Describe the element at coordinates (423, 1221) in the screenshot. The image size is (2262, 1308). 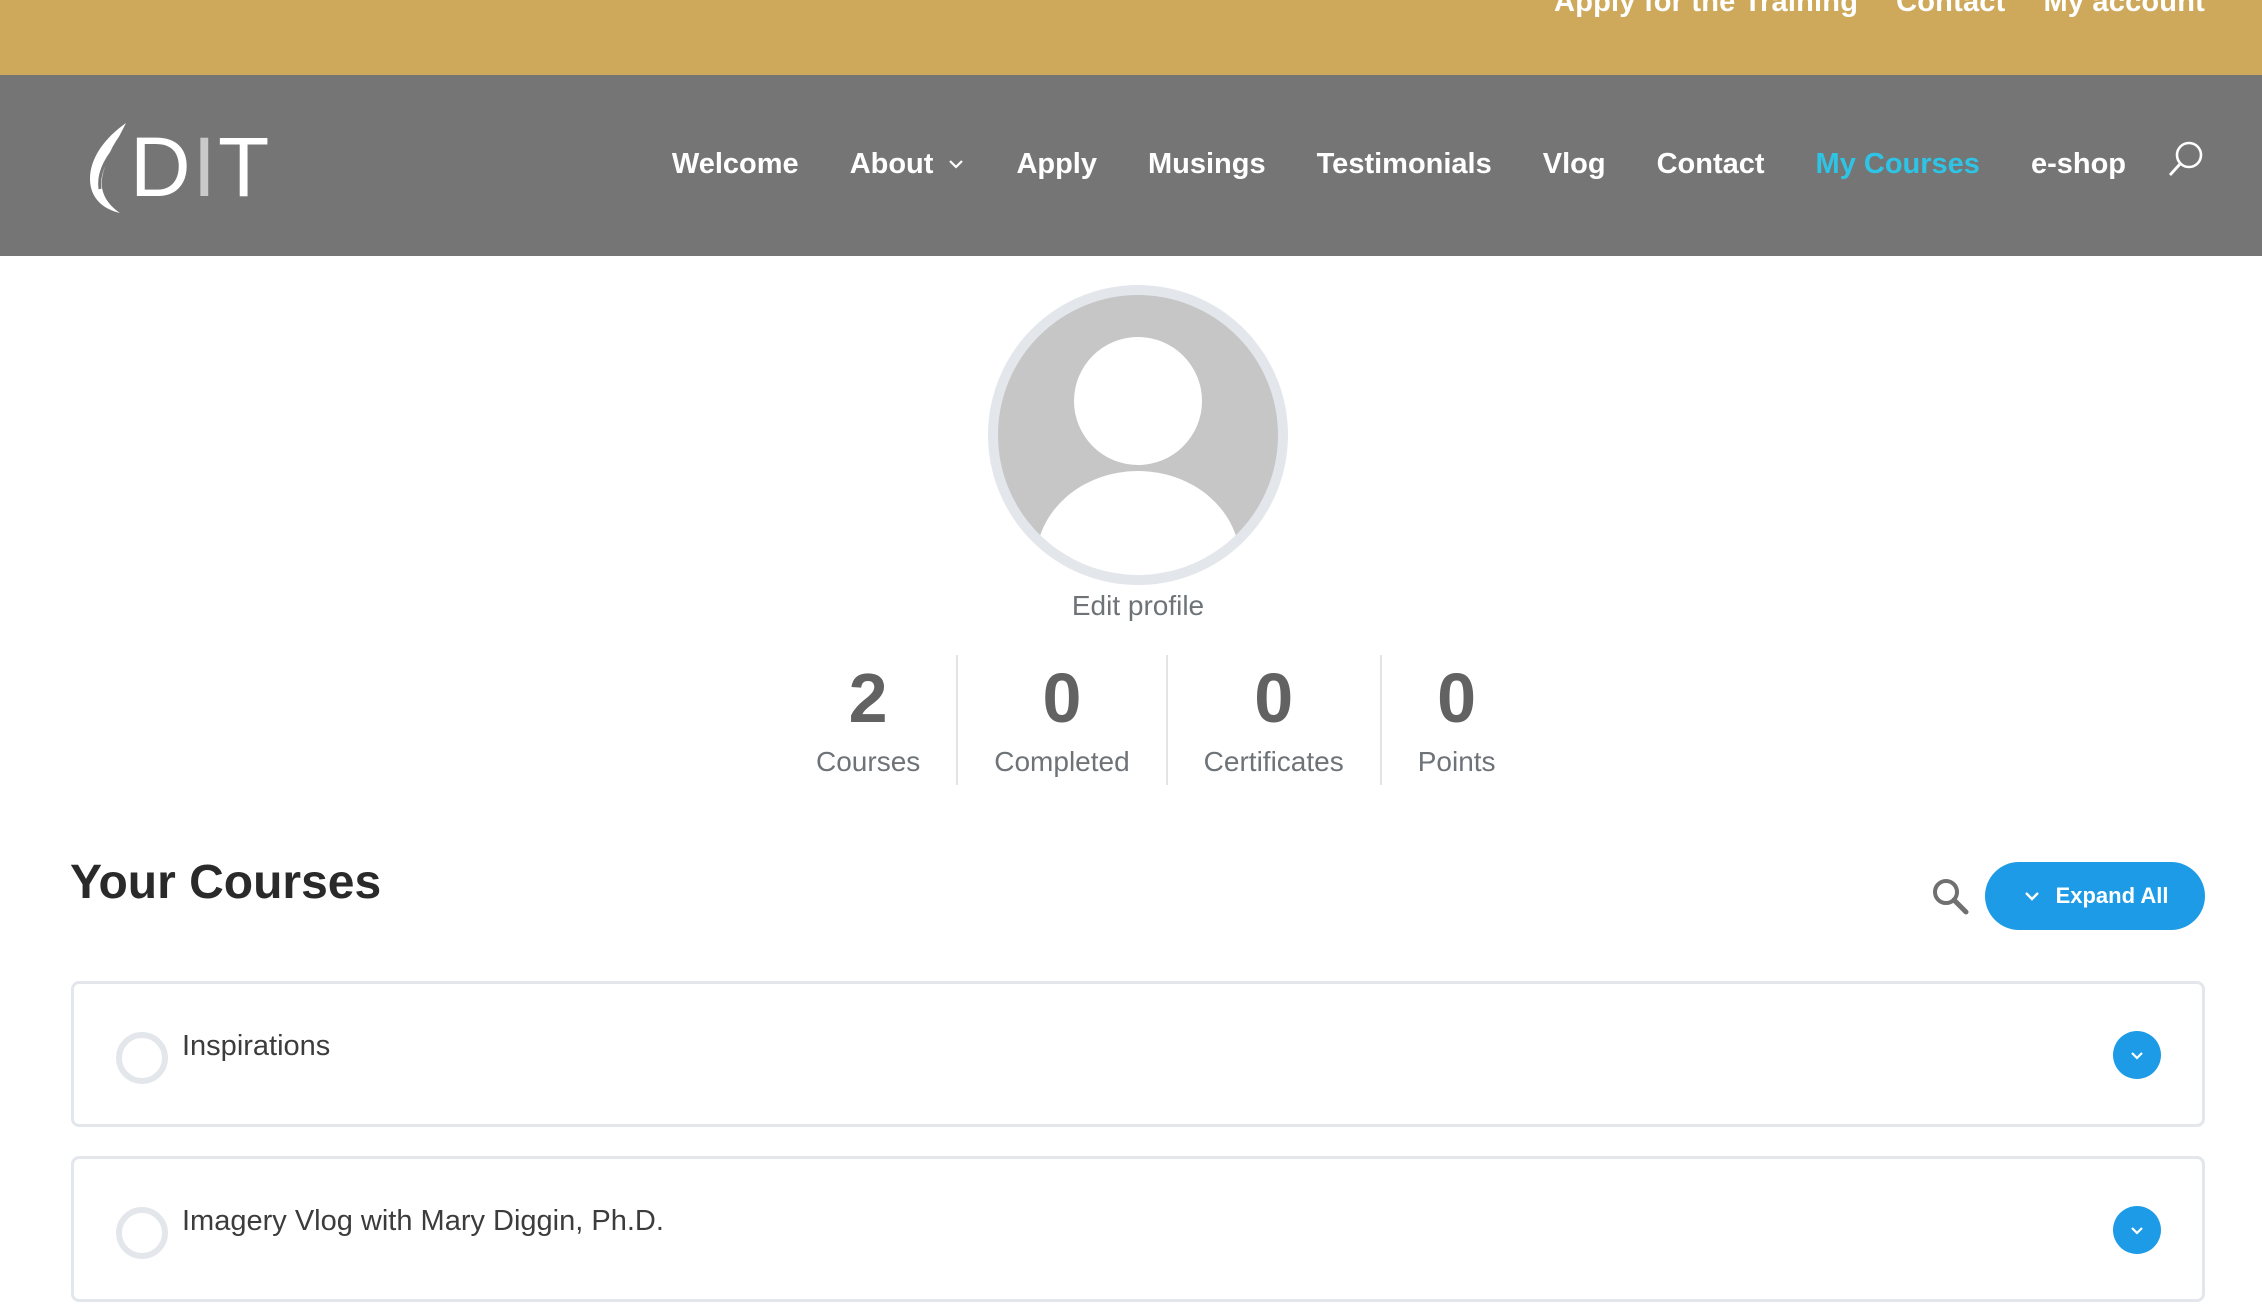
I see `course-title: Imagery Vlog with Mary Diggin, Ph.D.` at that location.